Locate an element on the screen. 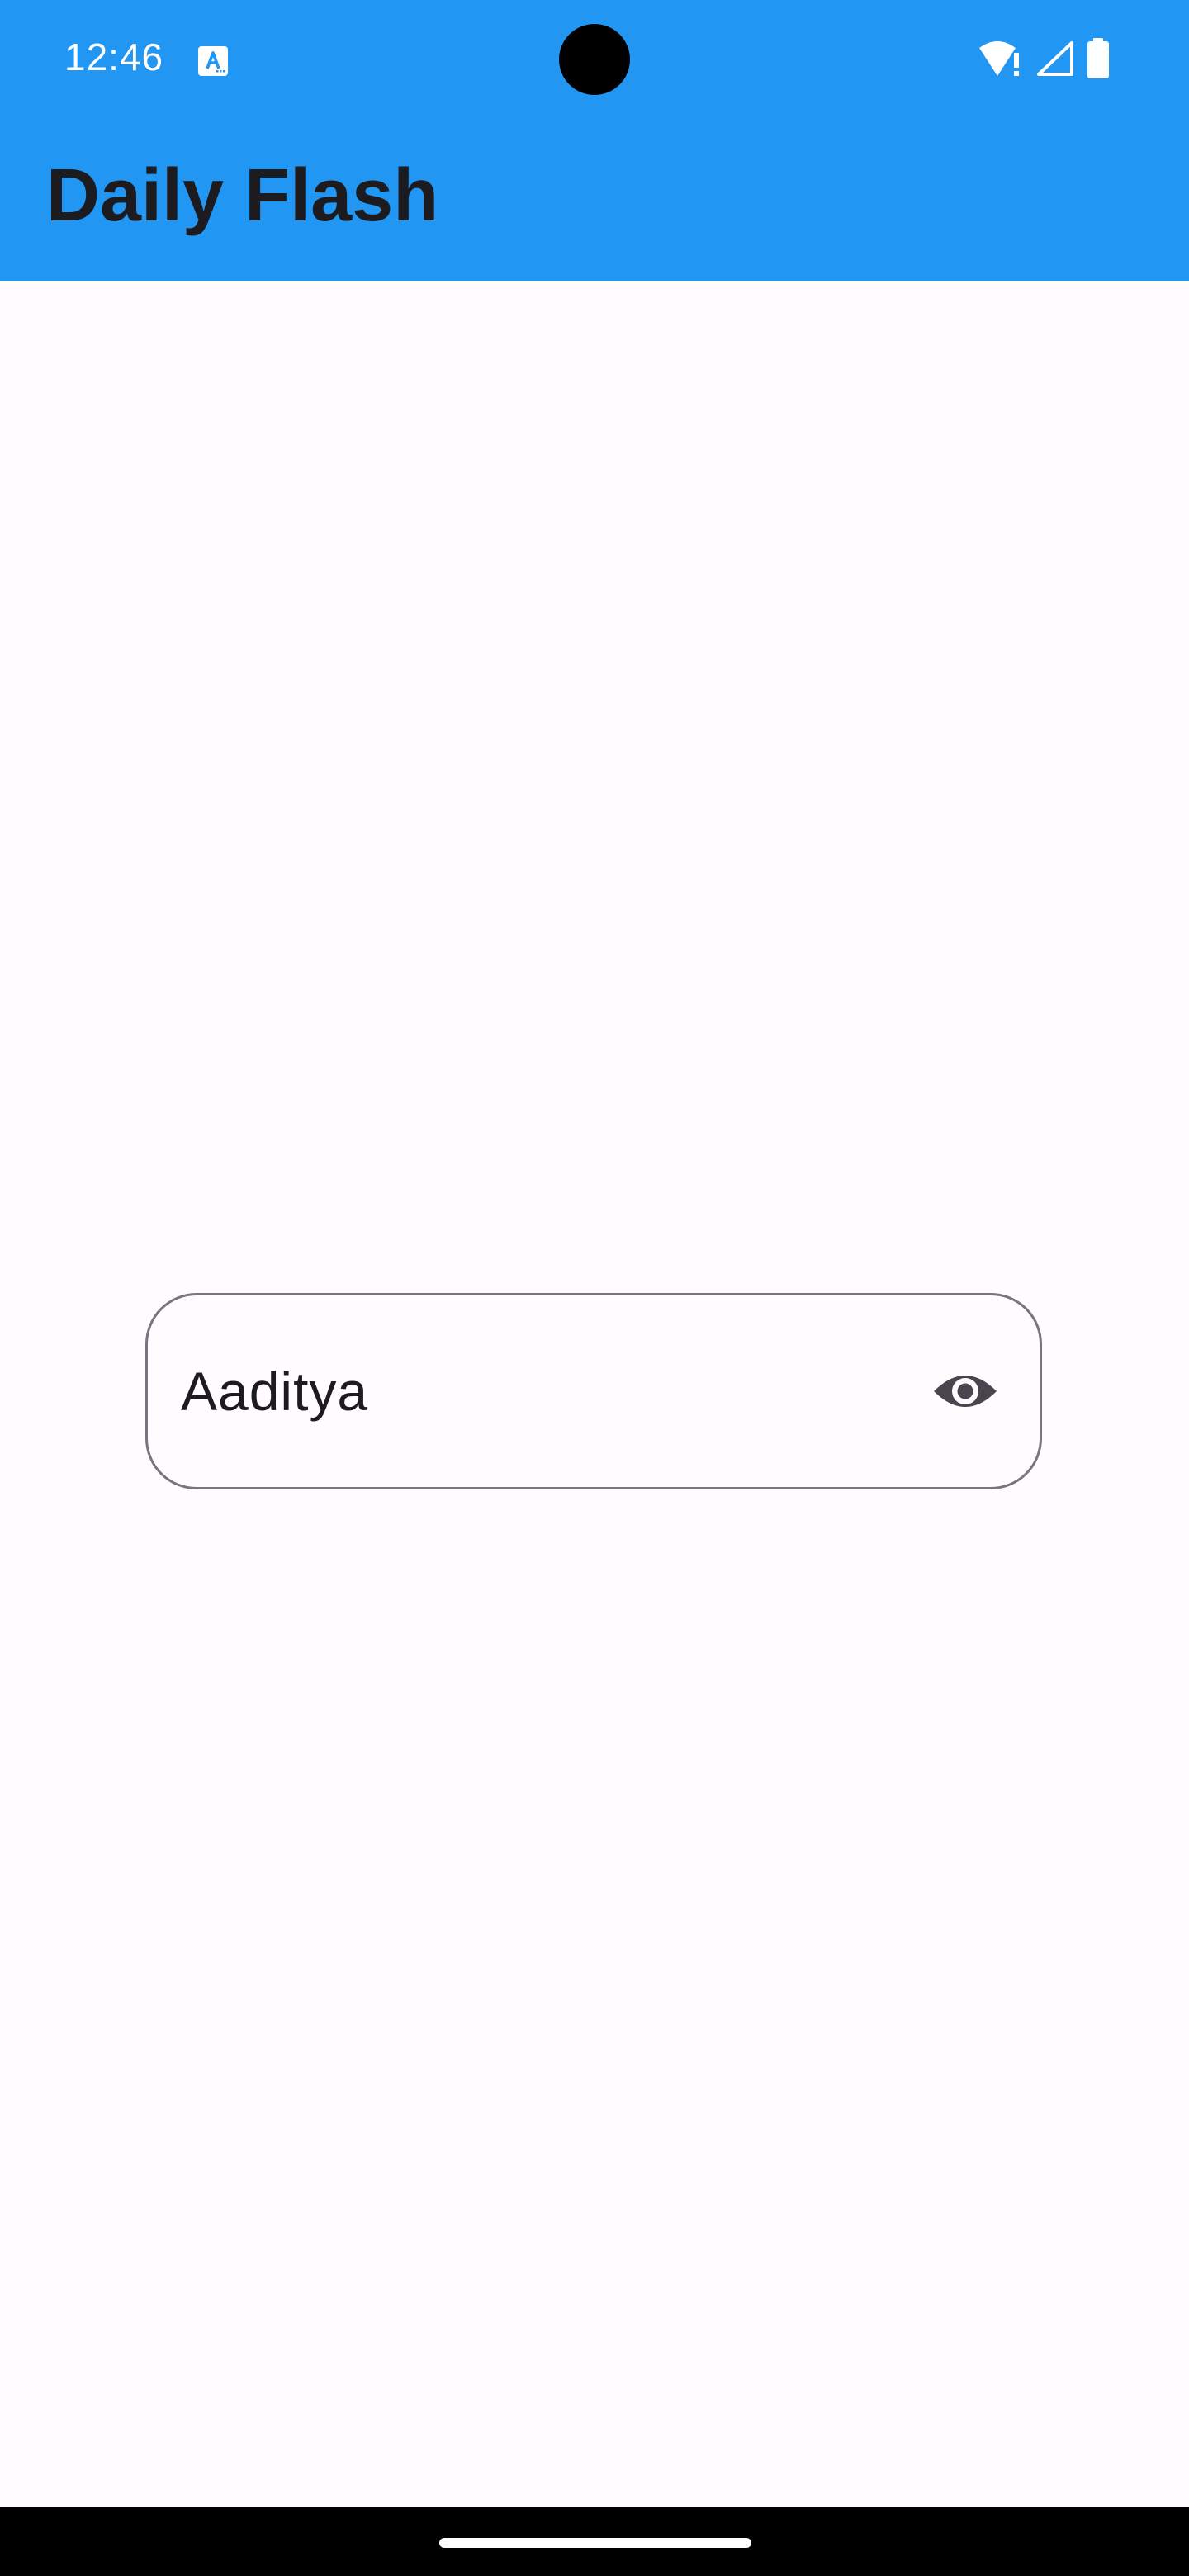  status-icons is located at coordinates (1044, 58).